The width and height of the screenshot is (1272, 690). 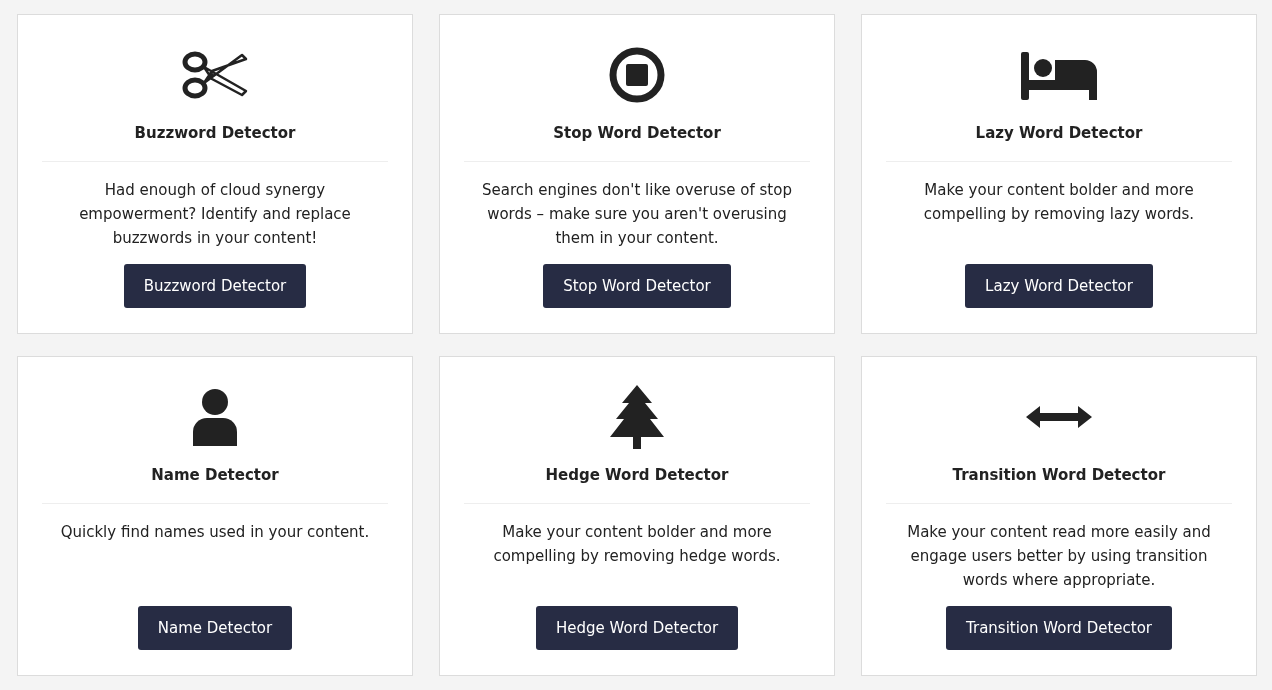 What do you see at coordinates (637, 416) in the screenshot?
I see `tree-icon` at bounding box center [637, 416].